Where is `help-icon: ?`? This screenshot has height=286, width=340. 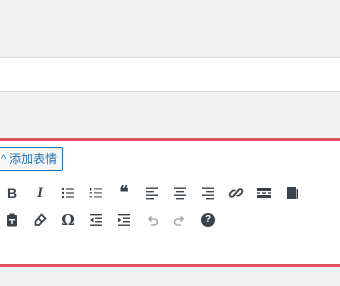
help-icon: ? is located at coordinates (208, 220).